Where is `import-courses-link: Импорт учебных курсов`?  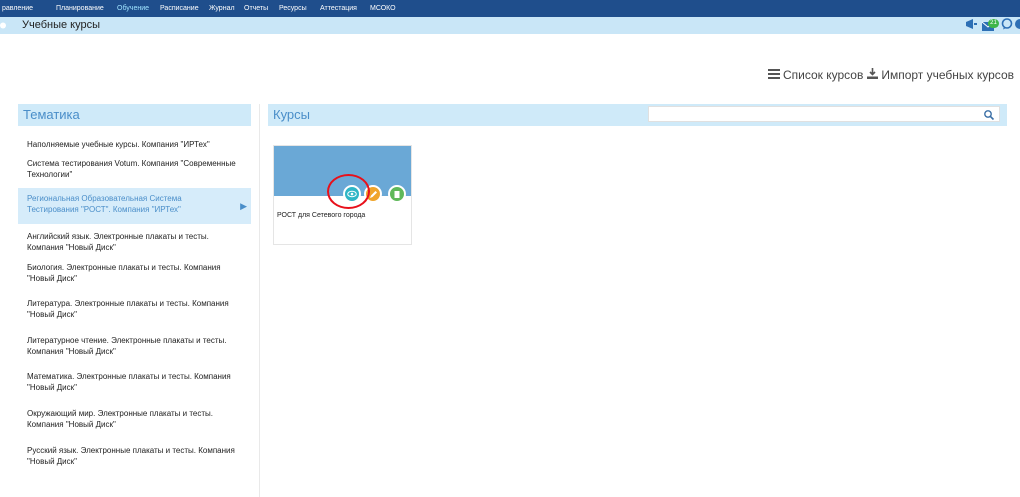 import-courses-link: Импорт учебных курсов is located at coordinates (940, 75).